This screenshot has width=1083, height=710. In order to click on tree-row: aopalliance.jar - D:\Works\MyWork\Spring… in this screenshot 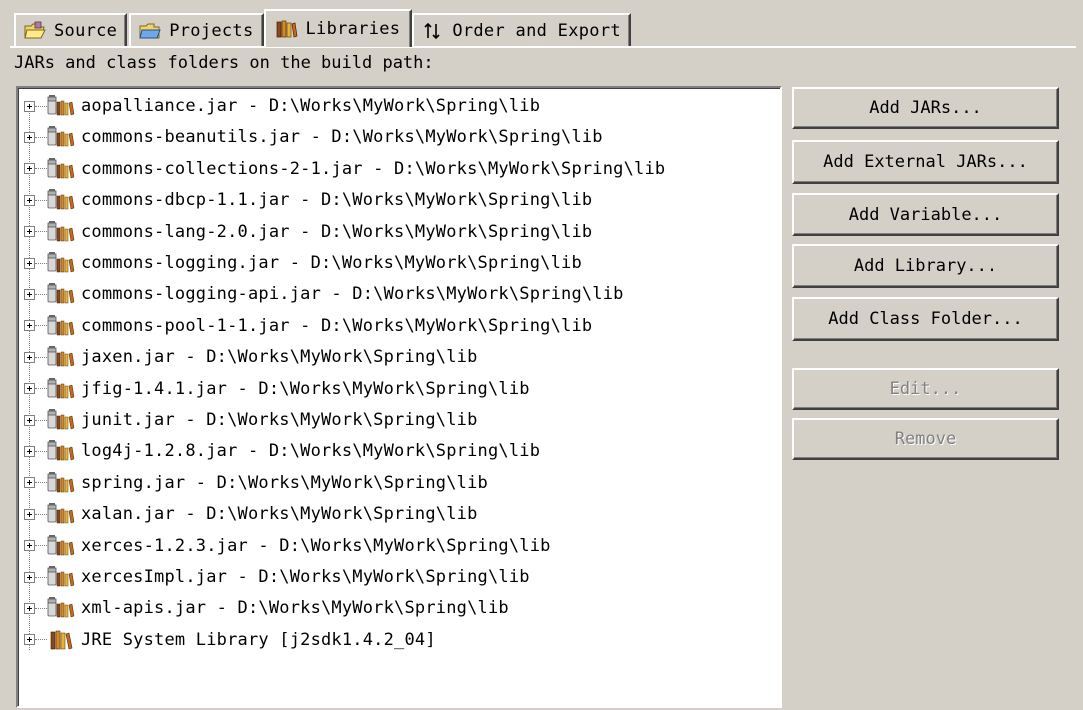, I will do `click(282, 106)`.